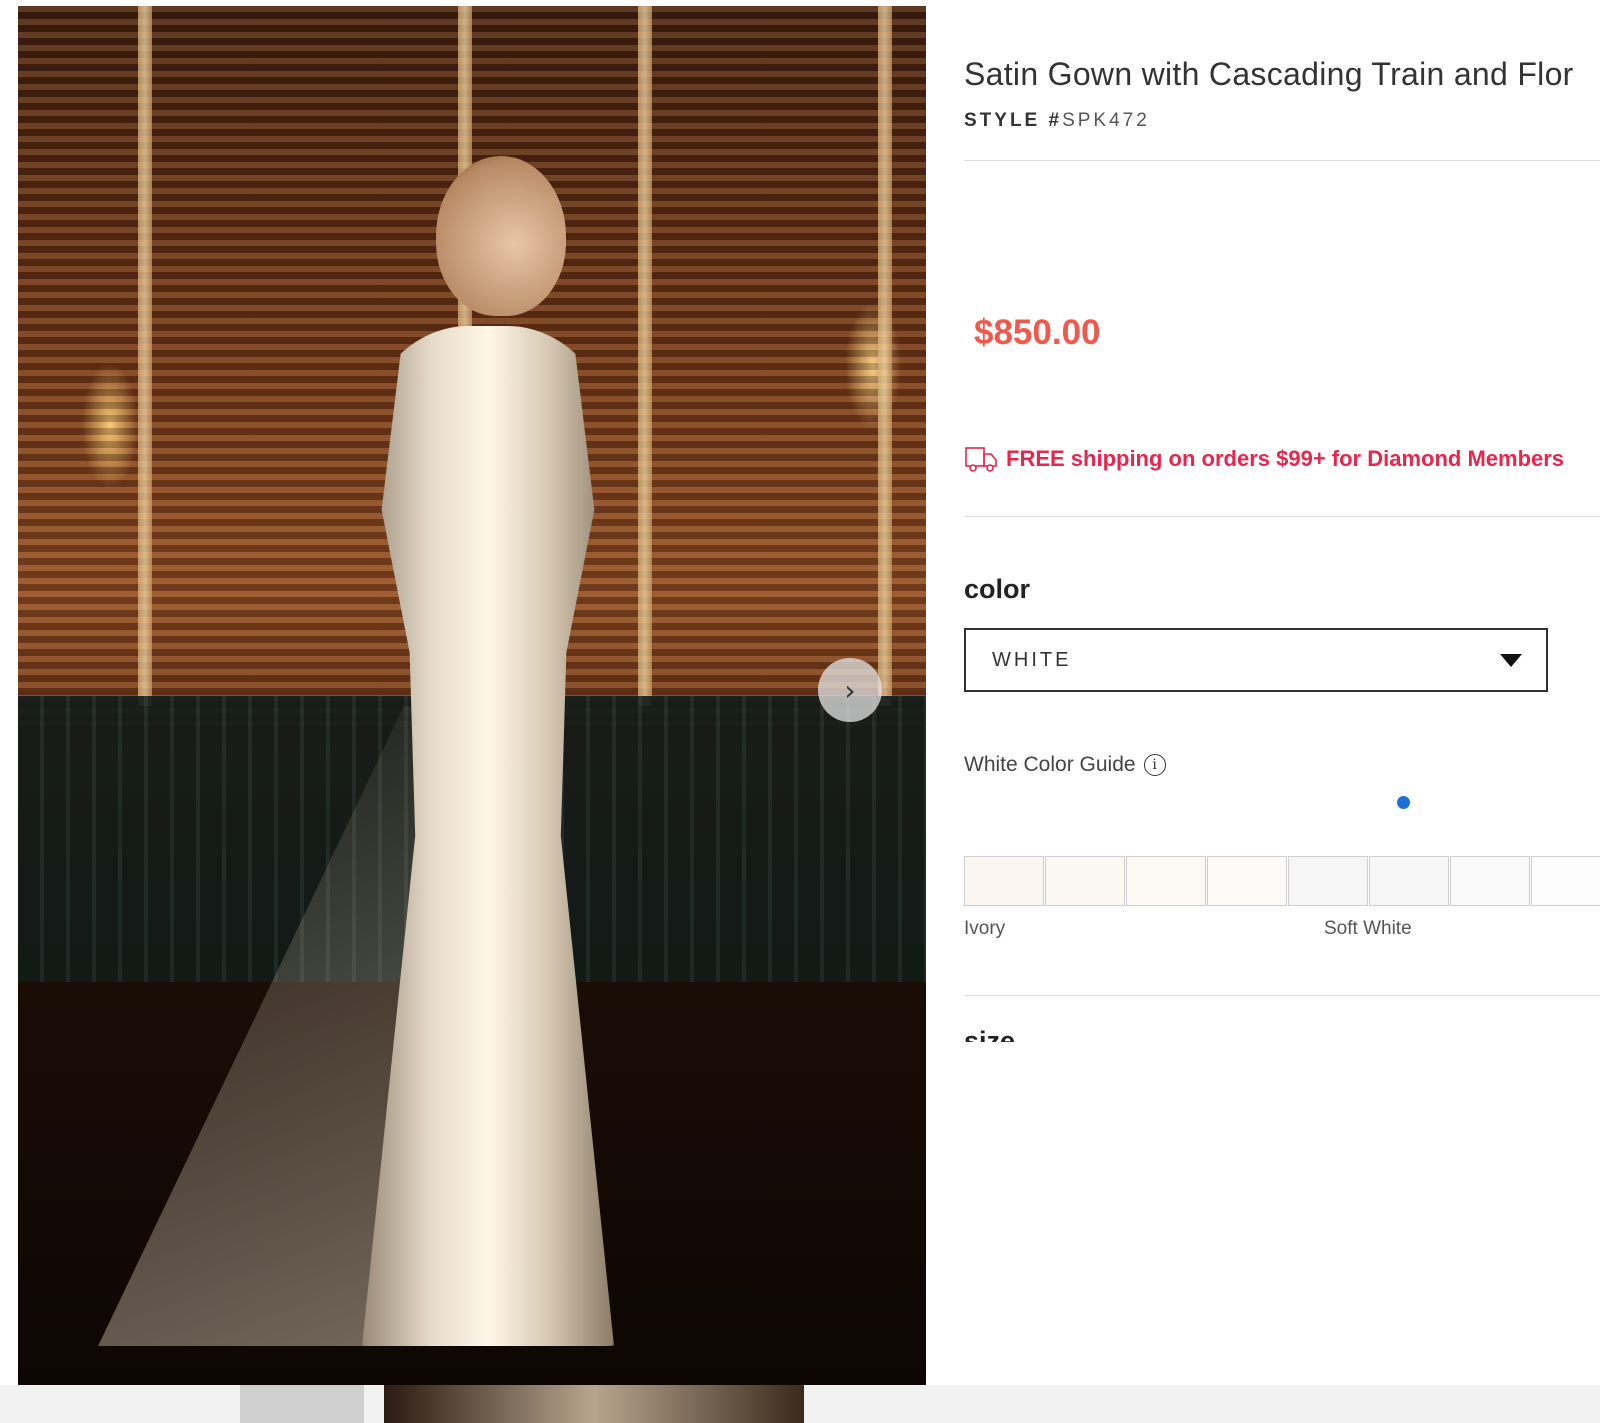 The width and height of the screenshot is (1600, 1423). Describe the element at coordinates (1256, 660) in the screenshot. I see `color-select: WHITE` at that location.